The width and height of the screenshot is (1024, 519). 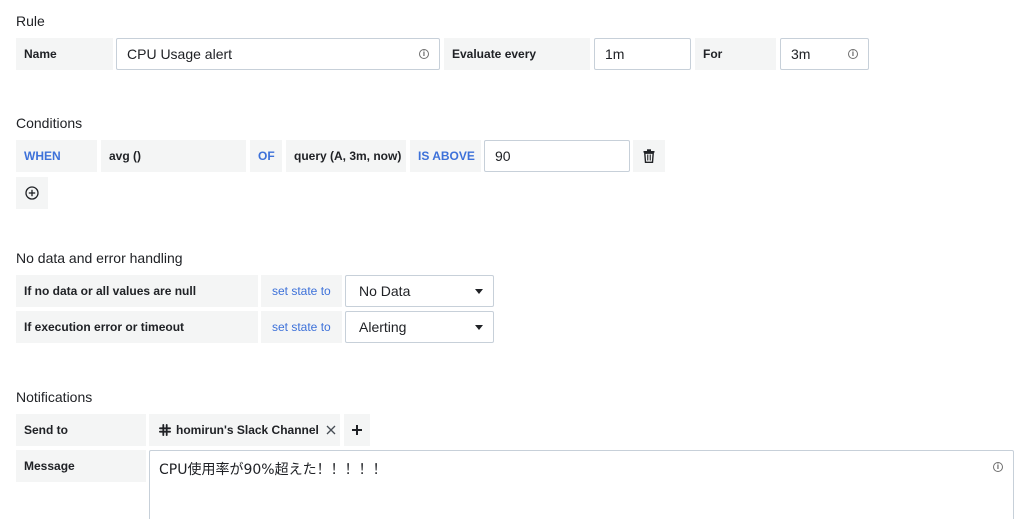 I want to click on trash-icon, so click(x=649, y=156).